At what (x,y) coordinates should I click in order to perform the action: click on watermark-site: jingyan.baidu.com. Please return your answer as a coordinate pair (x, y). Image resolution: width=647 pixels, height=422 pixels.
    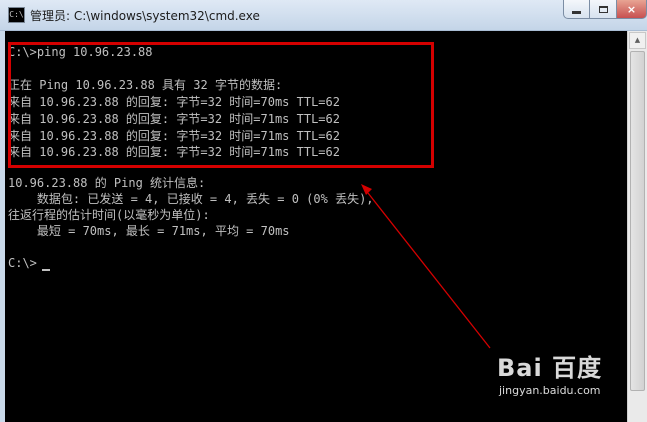
    Looking at the image, I should click on (550, 390).